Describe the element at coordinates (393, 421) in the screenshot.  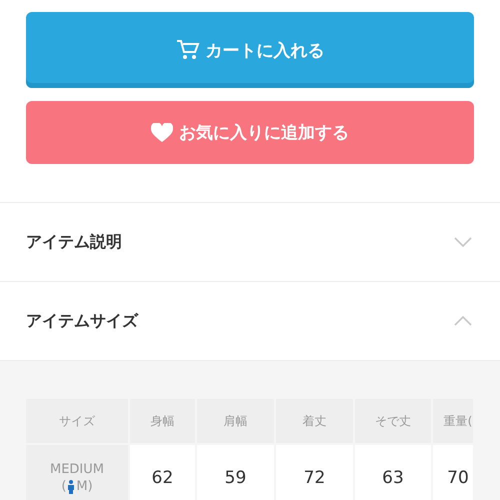
I see `column-header: そで丈` at that location.